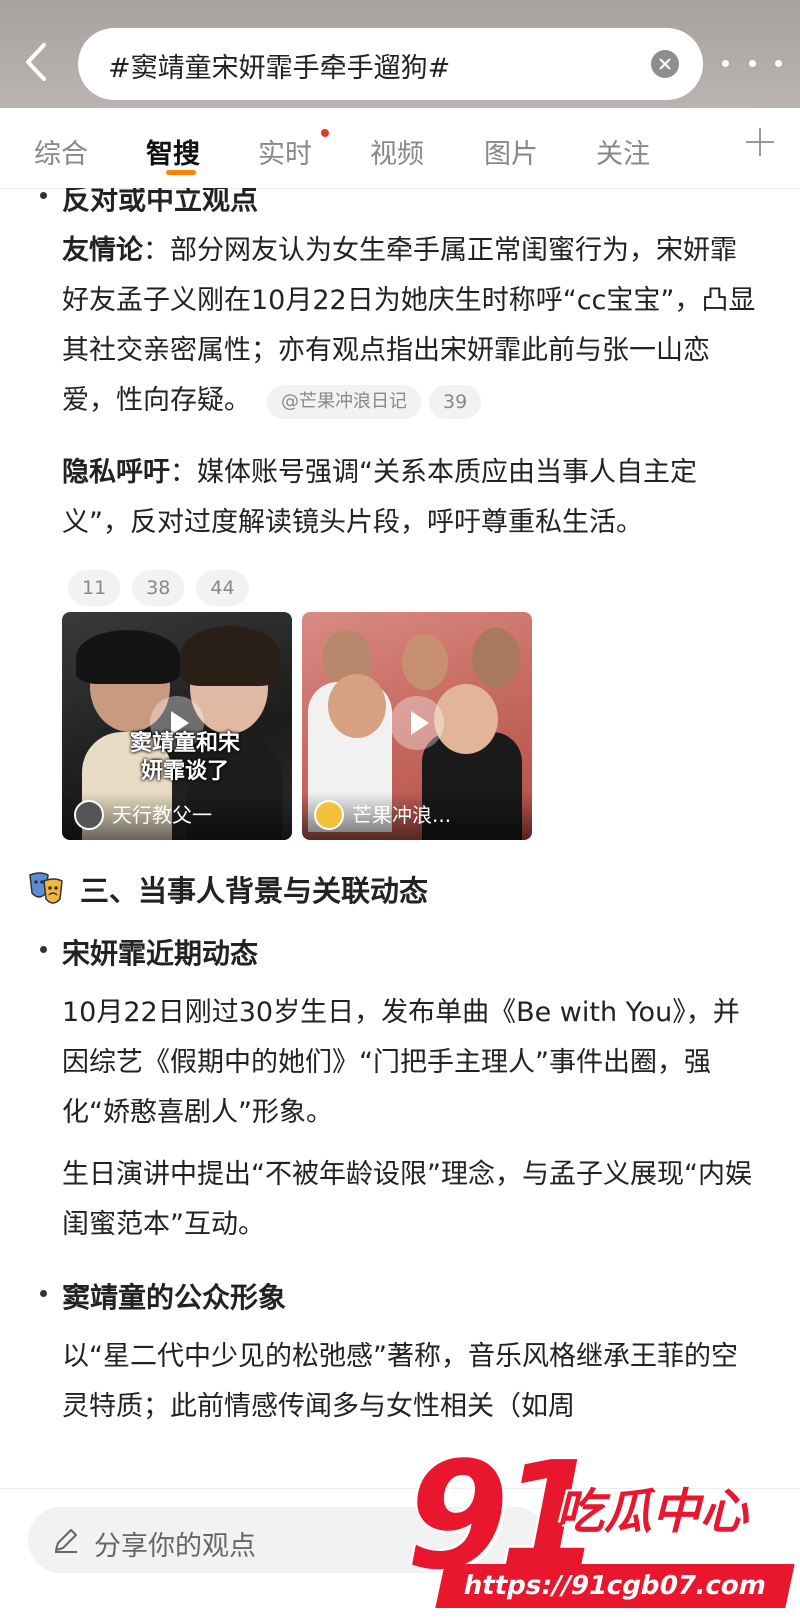 The width and height of the screenshot is (800, 1623). I want to click on comment-placeholder: 分享你的观点, so click(175, 1546).